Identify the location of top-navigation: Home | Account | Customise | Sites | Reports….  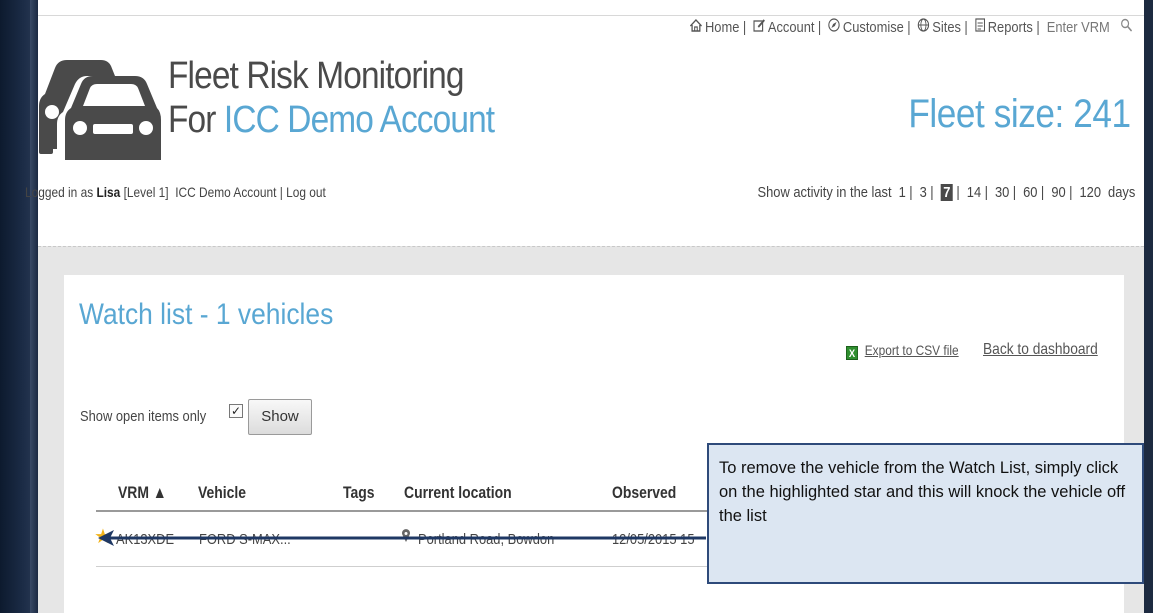
(912, 27).